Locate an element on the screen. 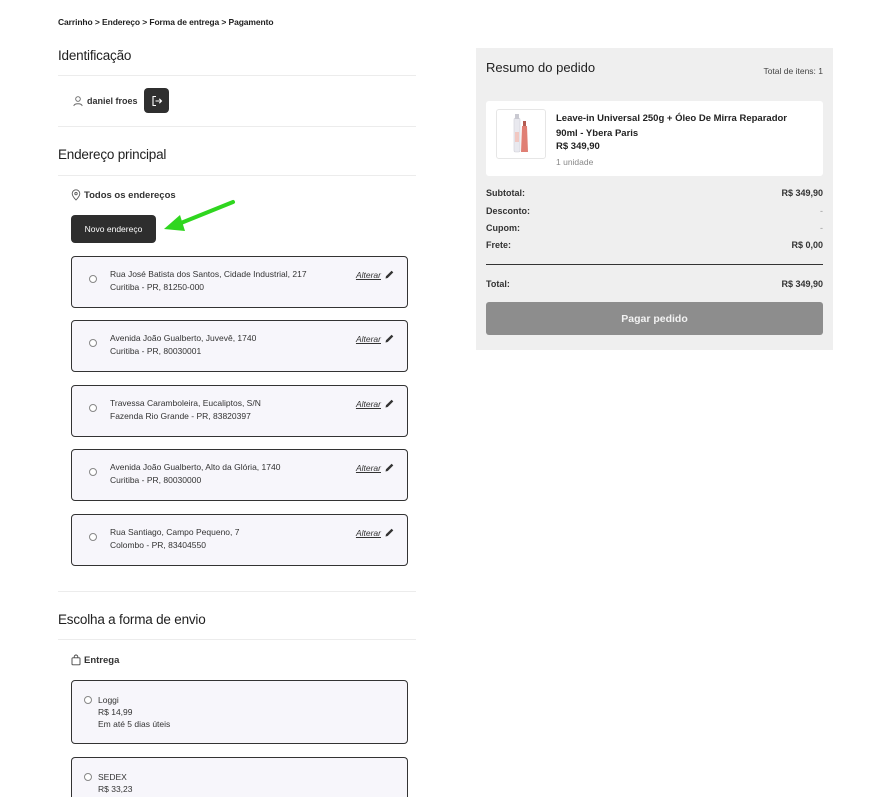 The width and height of the screenshot is (881, 797). shipping-price: R$ 33,23 is located at coordinates (115, 789).